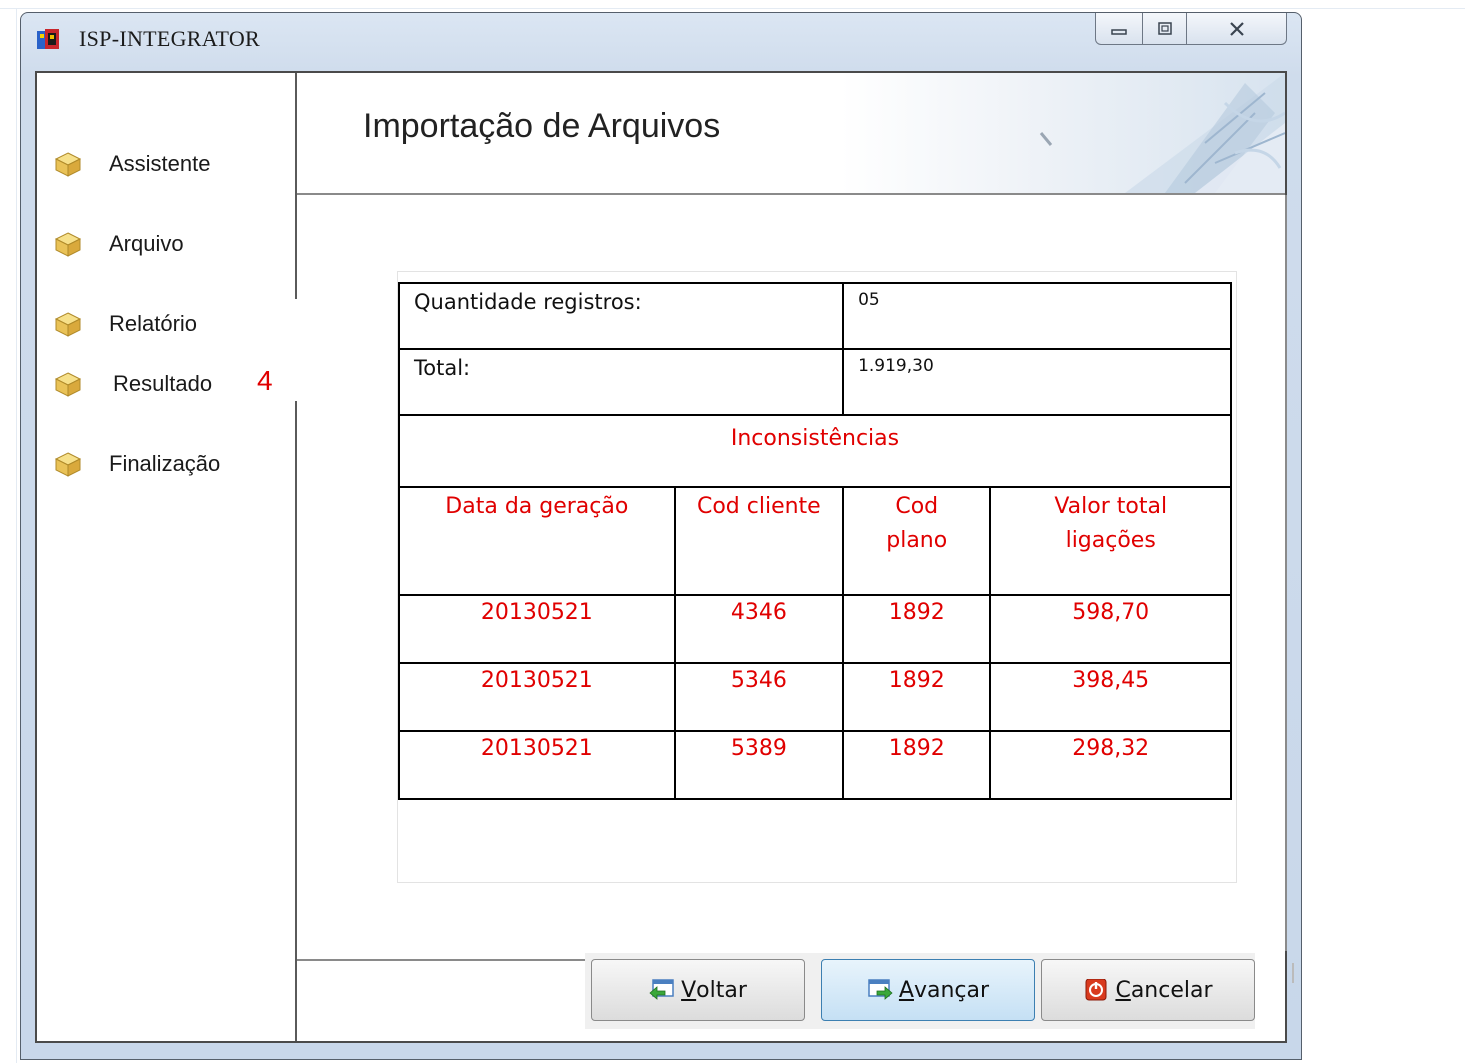  What do you see at coordinates (1096, 990) in the screenshot?
I see `power-stop-icon` at bounding box center [1096, 990].